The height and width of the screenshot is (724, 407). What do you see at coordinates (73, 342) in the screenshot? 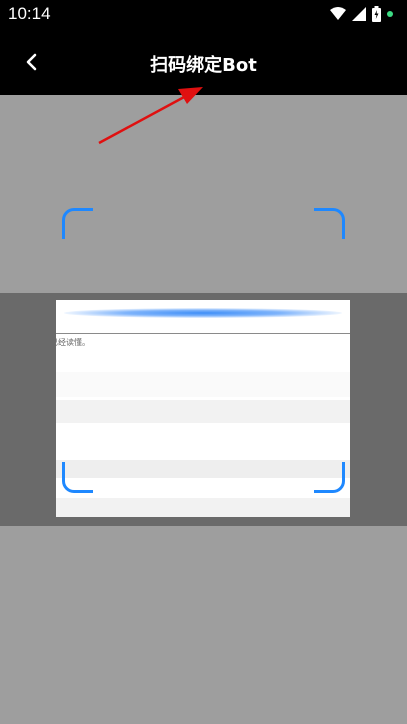
I see `preview-text: 已经读懂。` at bounding box center [73, 342].